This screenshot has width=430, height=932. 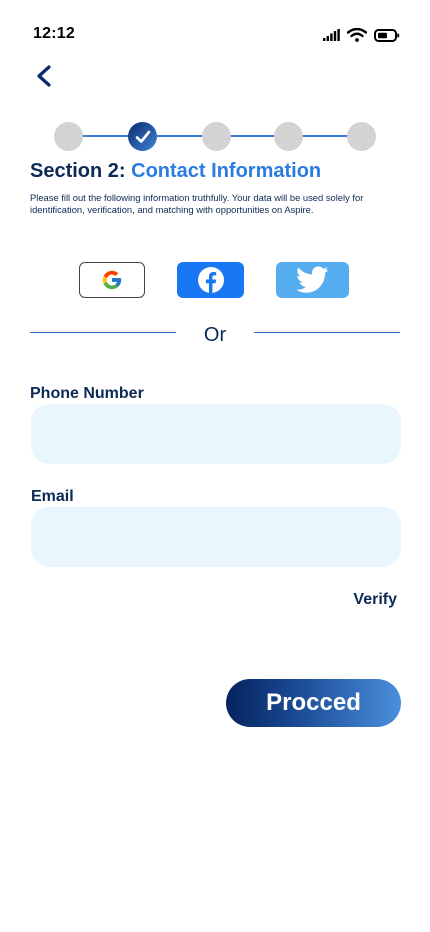 I want to click on phone-input, so click(x=216, y=434).